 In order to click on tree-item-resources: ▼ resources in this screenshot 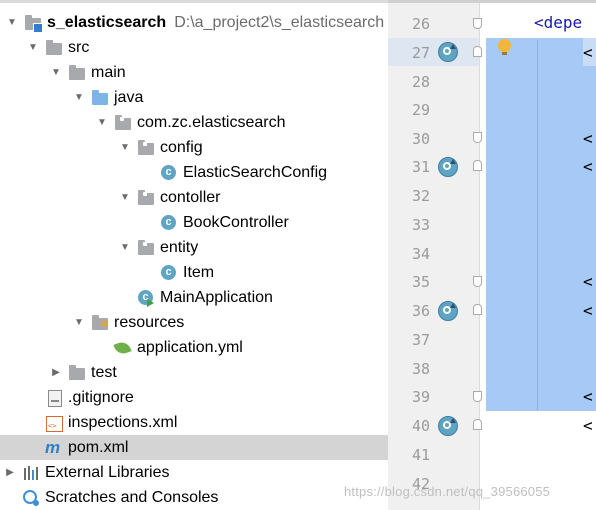, I will do `click(194, 322)`.